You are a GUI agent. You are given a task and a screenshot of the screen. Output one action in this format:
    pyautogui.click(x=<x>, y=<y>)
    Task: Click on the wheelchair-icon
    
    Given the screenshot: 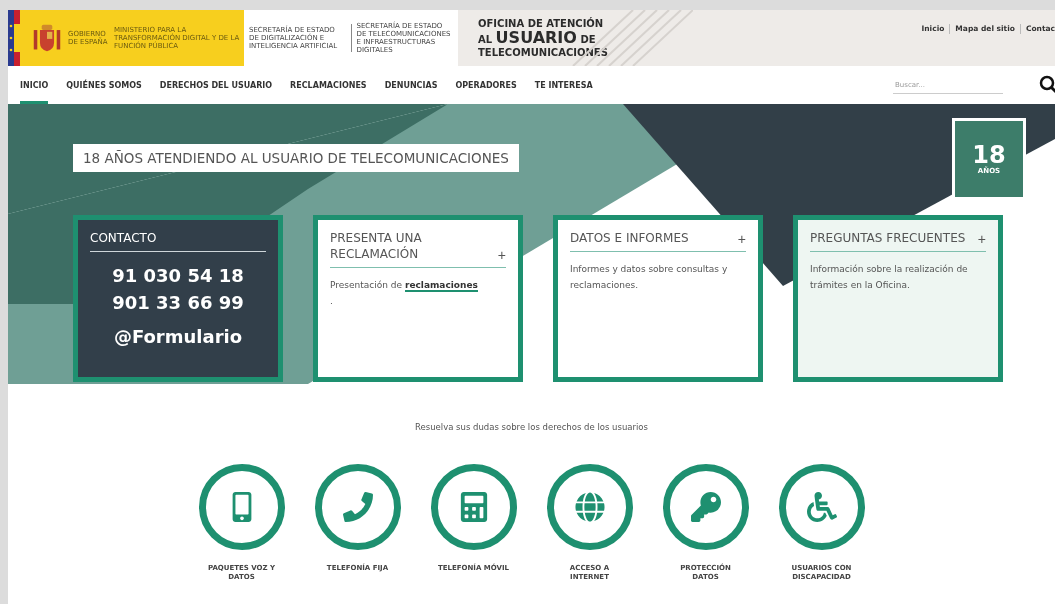 What is the action you would take?
    pyautogui.click(x=821, y=507)
    